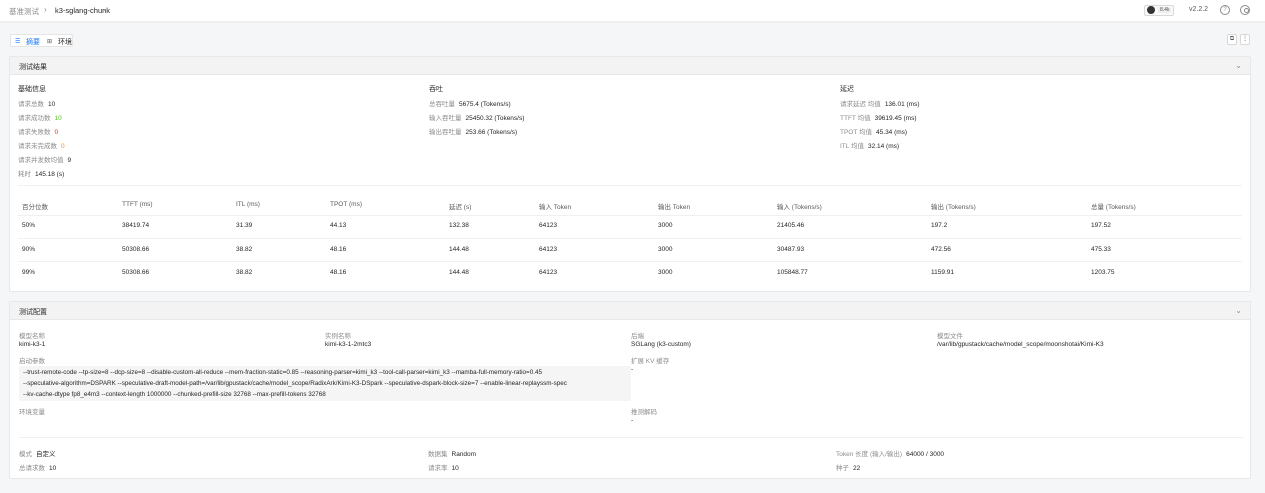  I want to click on github-icon, so click(1151, 10).